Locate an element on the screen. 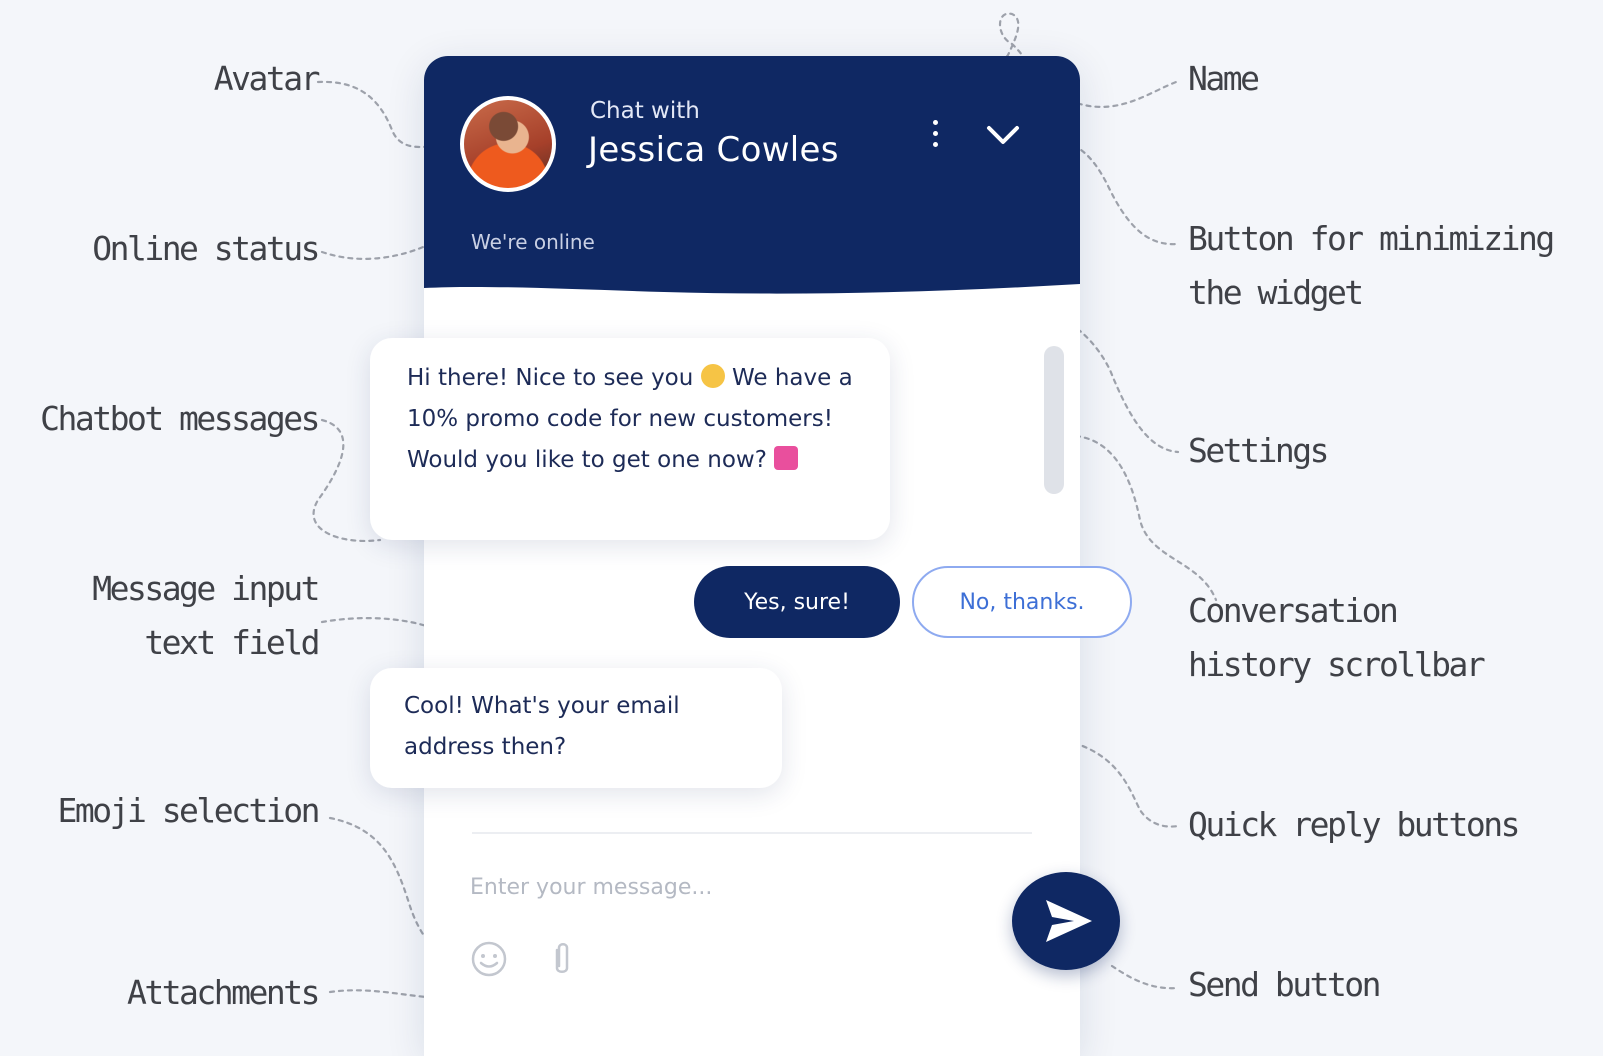 The width and height of the screenshot is (1603, 1056). attach-button is located at coordinates (562, 959).